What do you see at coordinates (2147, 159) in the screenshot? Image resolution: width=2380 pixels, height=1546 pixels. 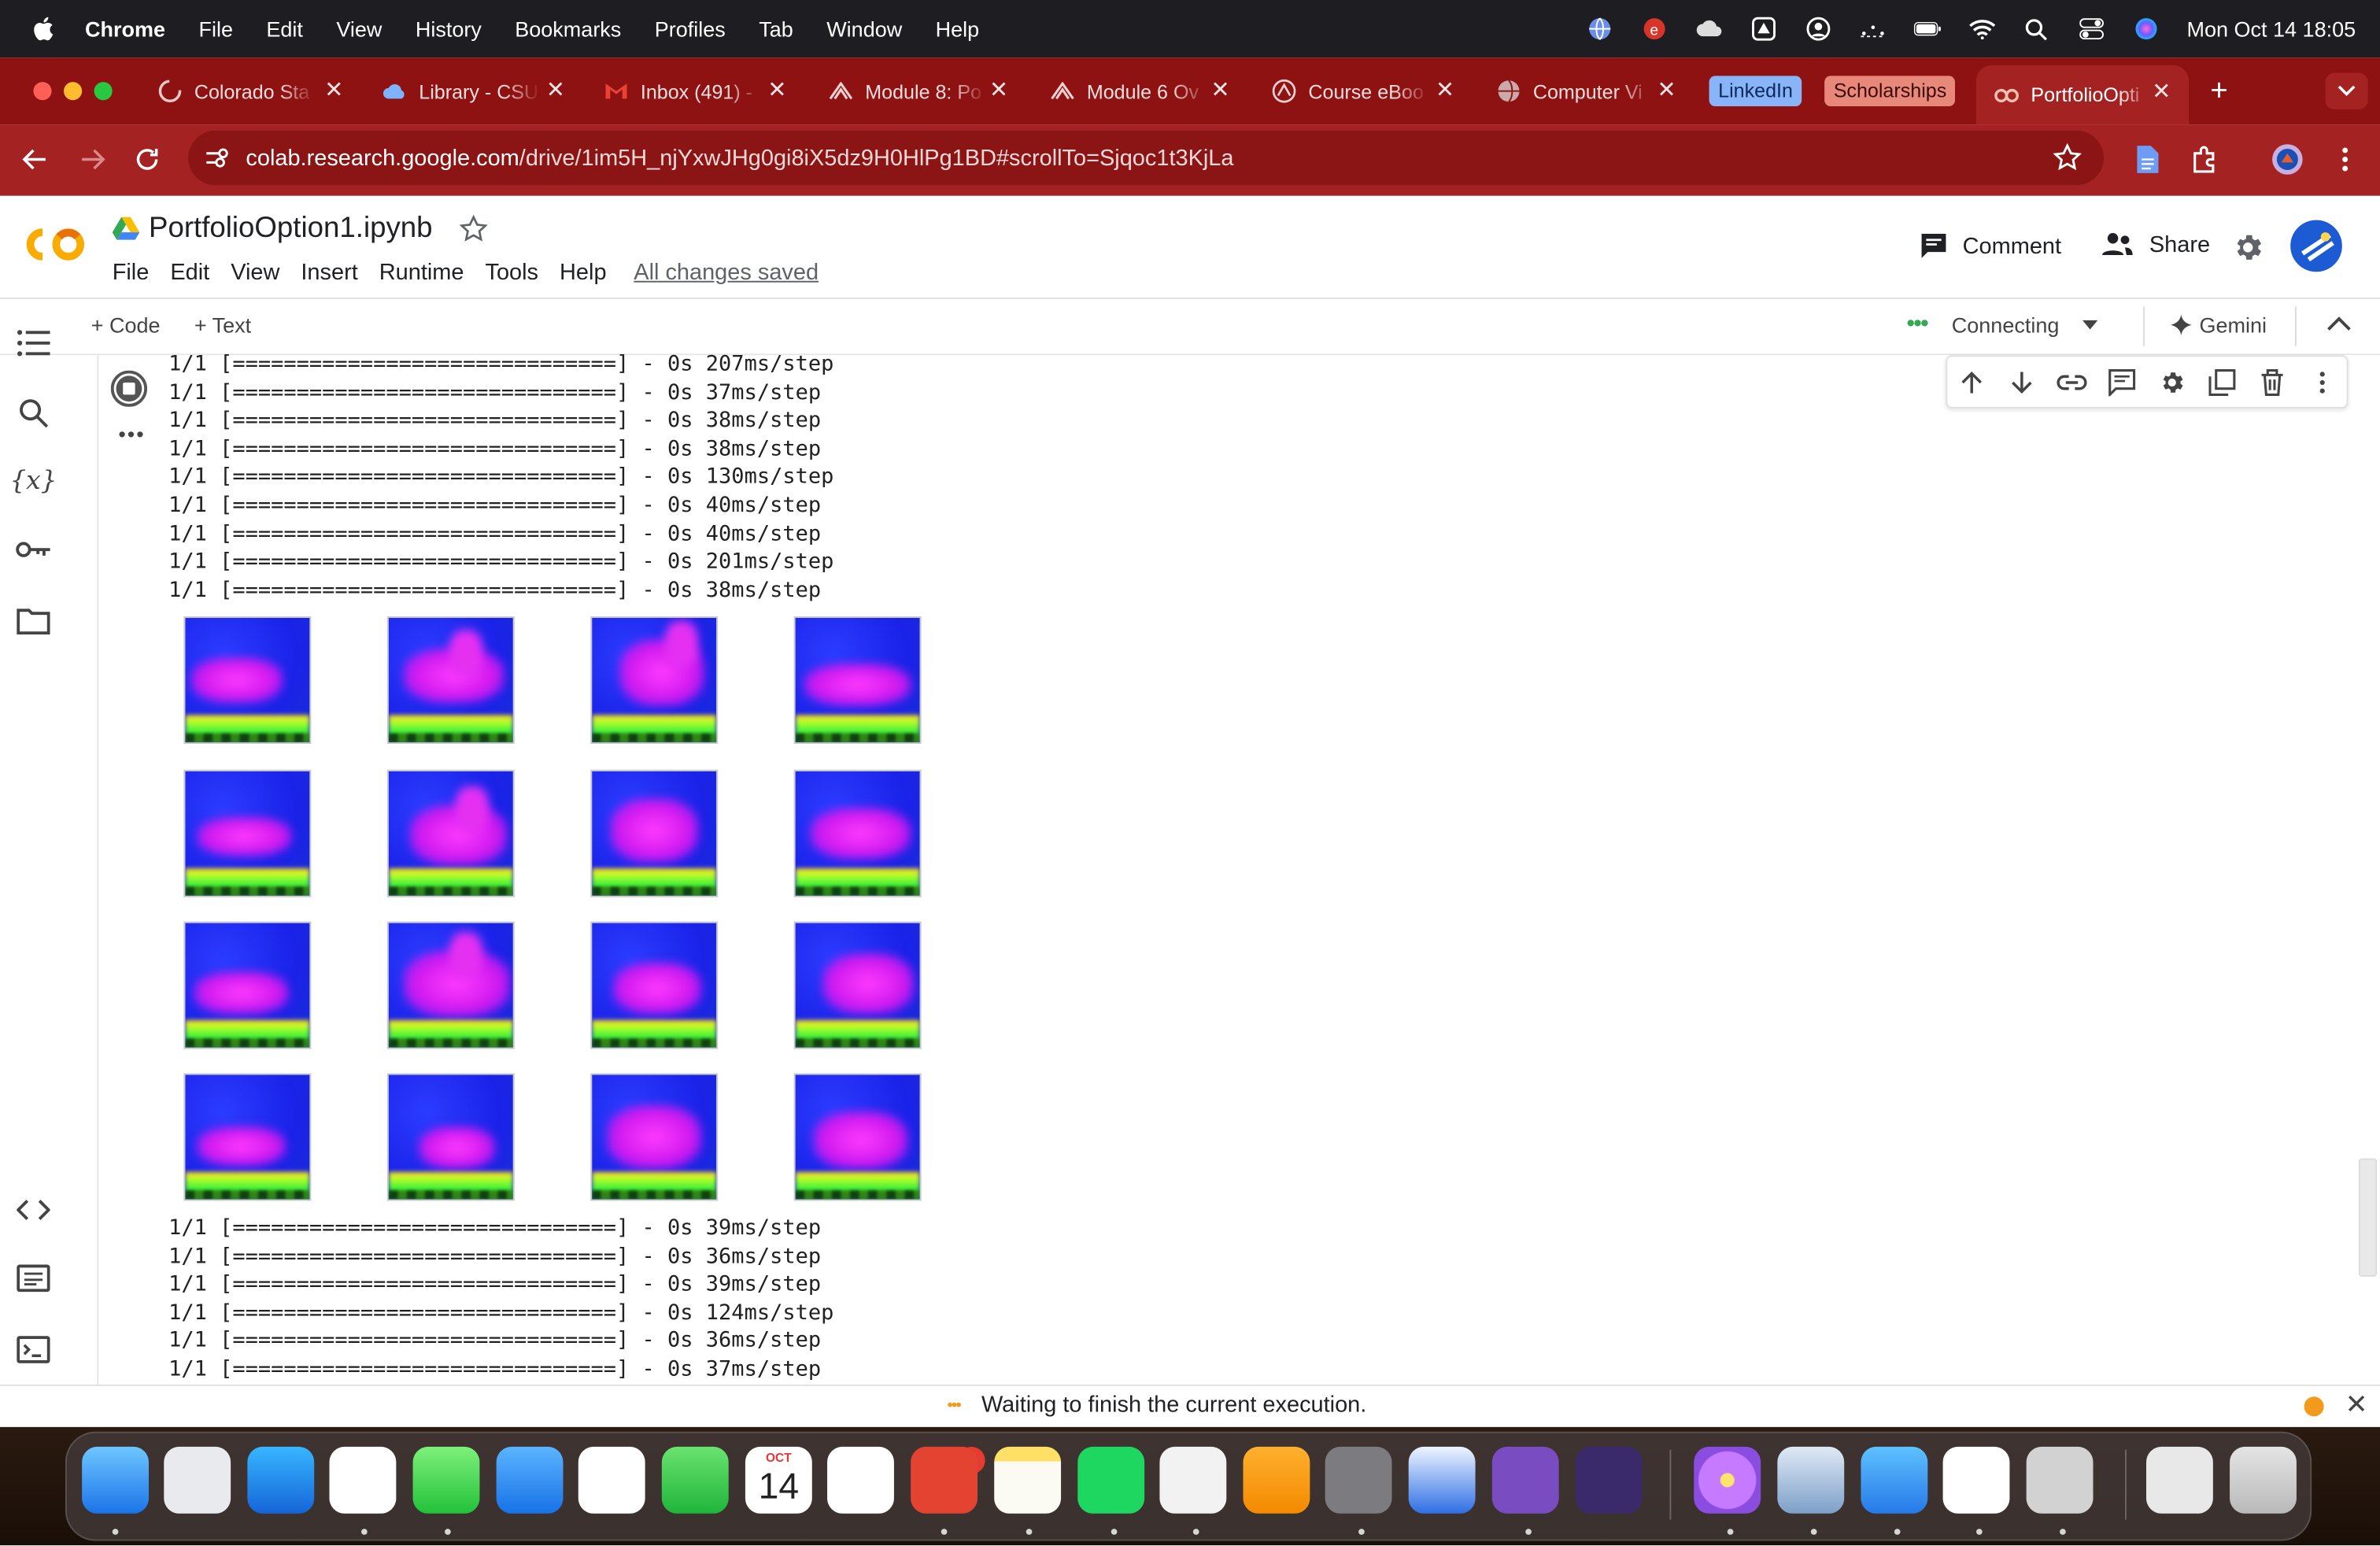 I see `docs-extension-button` at bounding box center [2147, 159].